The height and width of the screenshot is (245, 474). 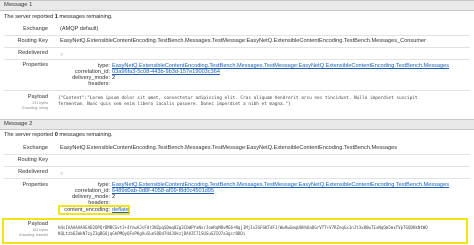 I want to click on message-2-payload-label: Payload, so click(x=37, y=224).